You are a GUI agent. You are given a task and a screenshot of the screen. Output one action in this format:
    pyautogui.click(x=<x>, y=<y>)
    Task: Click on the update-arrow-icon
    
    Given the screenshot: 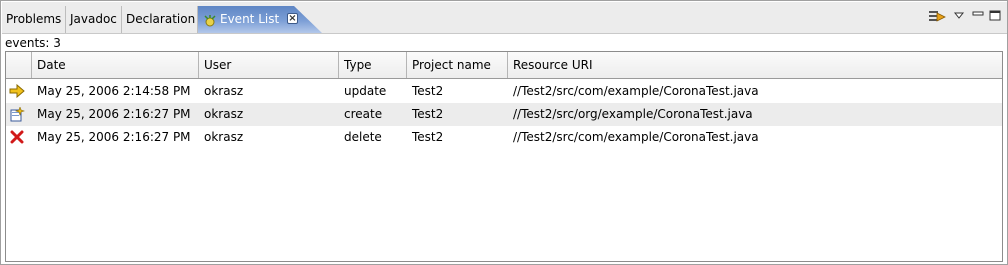 What is the action you would take?
    pyautogui.click(x=19, y=91)
    